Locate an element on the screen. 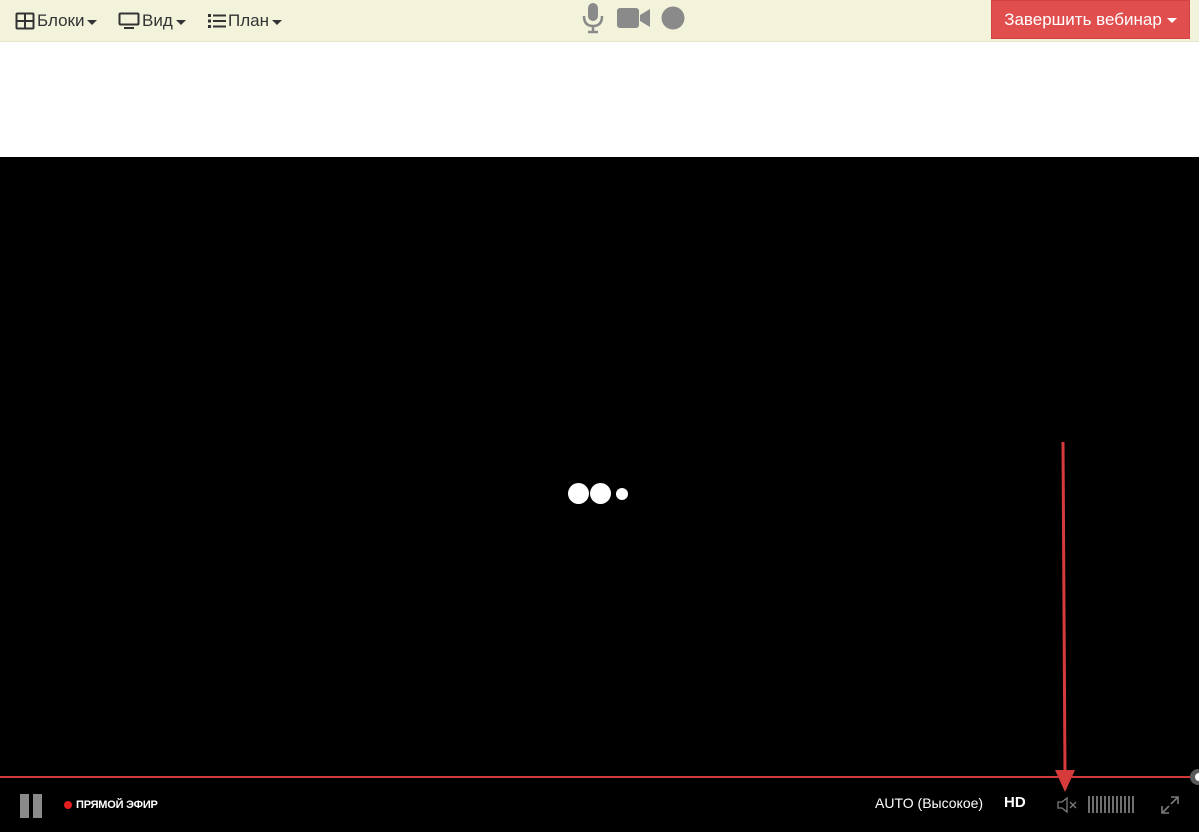 This screenshot has height=832, width=1199. microphone-toggle is located at coordinates (593, 20).